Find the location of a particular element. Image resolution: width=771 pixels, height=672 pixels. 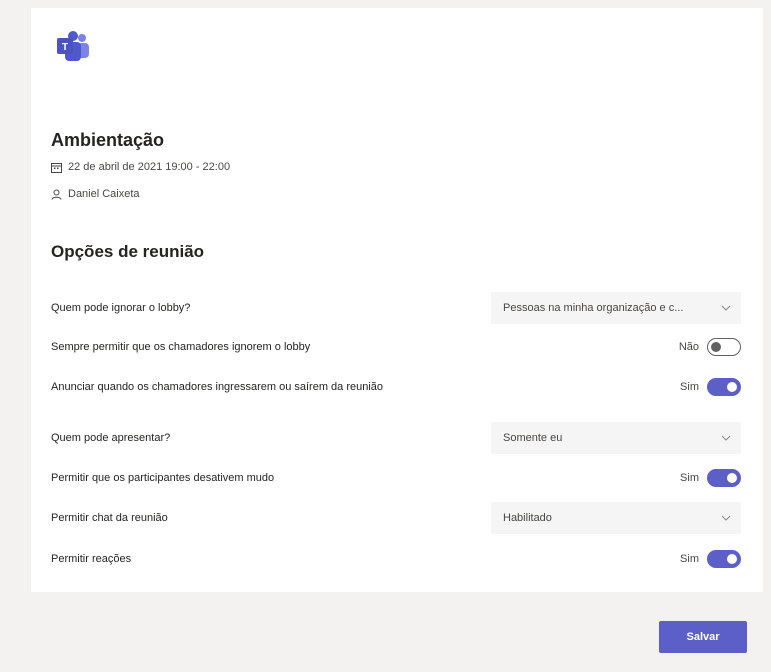

meeting-organizer: Daniel Caixeta is located at coordinates (104, 194).